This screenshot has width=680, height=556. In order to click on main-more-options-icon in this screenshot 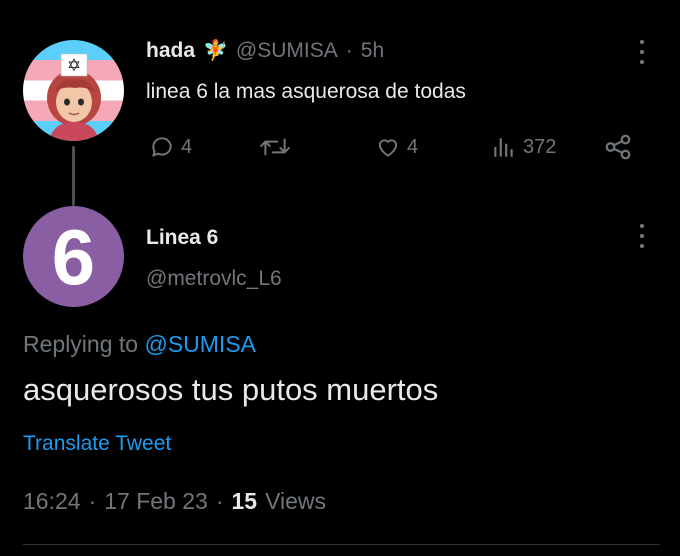, I will do `click(642, 236)`.